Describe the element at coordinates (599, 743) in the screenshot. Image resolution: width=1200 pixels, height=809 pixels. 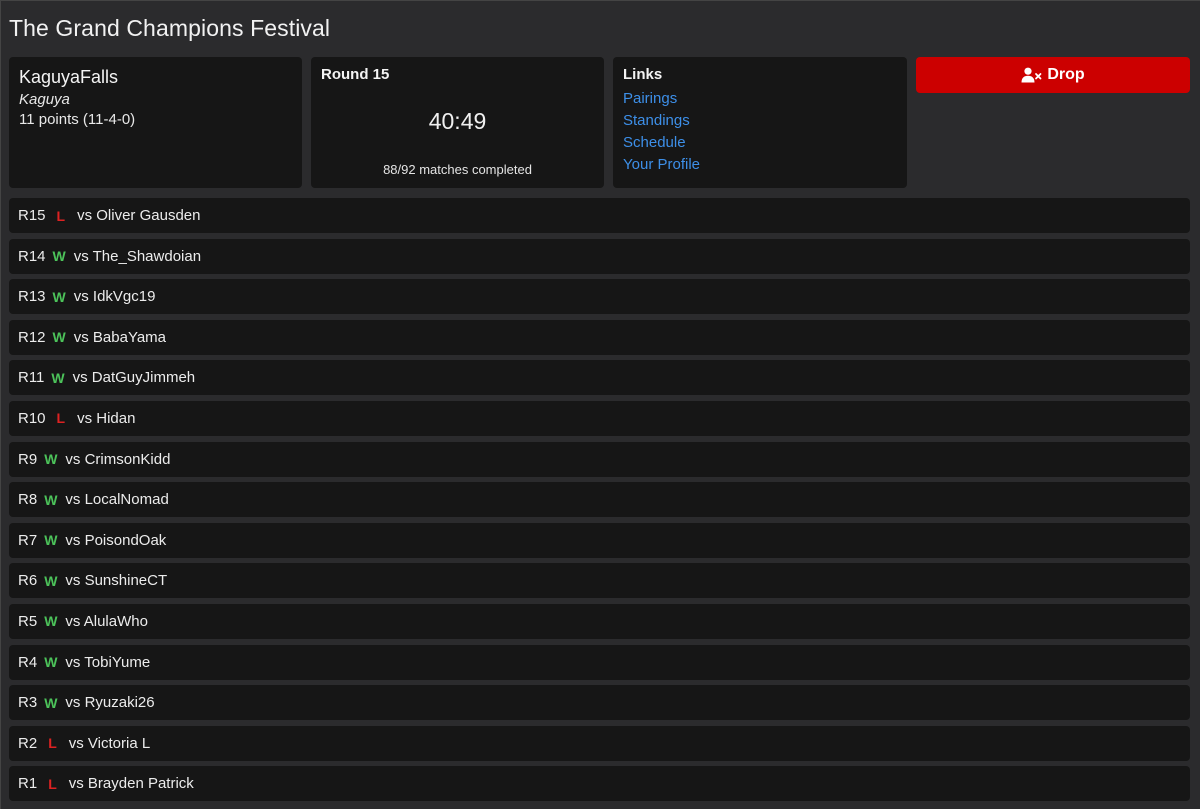
I see `round-row: R2 Lvs Victoria L` at that location.